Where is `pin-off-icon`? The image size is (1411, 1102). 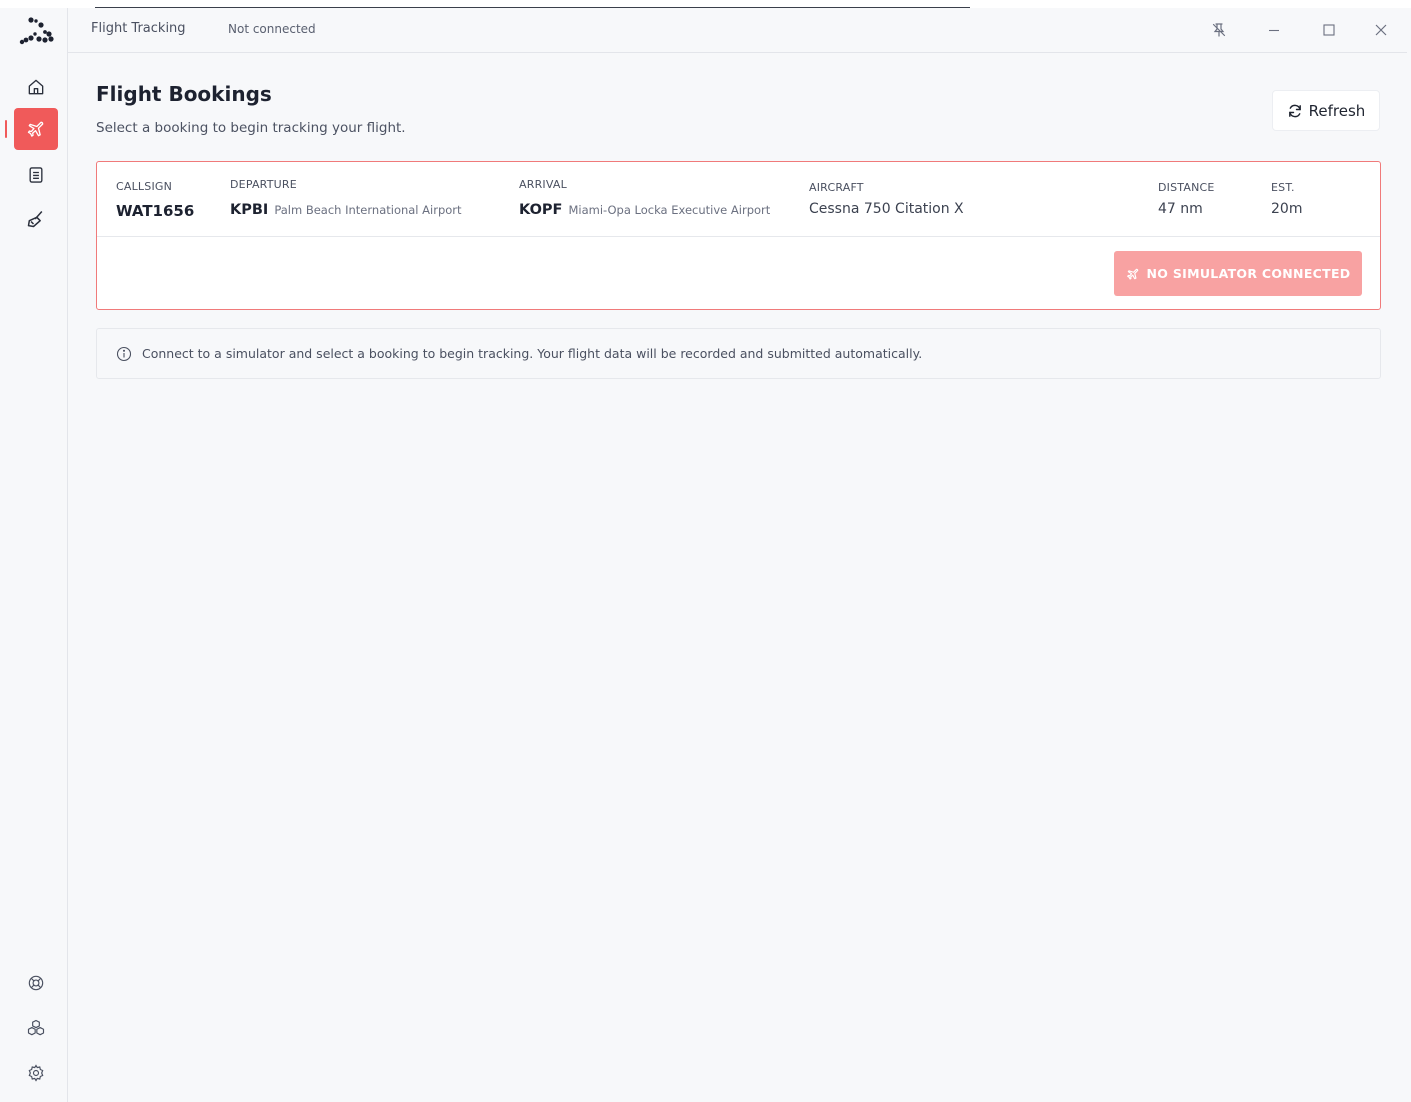 pin-off-icon is located at coordinates (1219, 30).